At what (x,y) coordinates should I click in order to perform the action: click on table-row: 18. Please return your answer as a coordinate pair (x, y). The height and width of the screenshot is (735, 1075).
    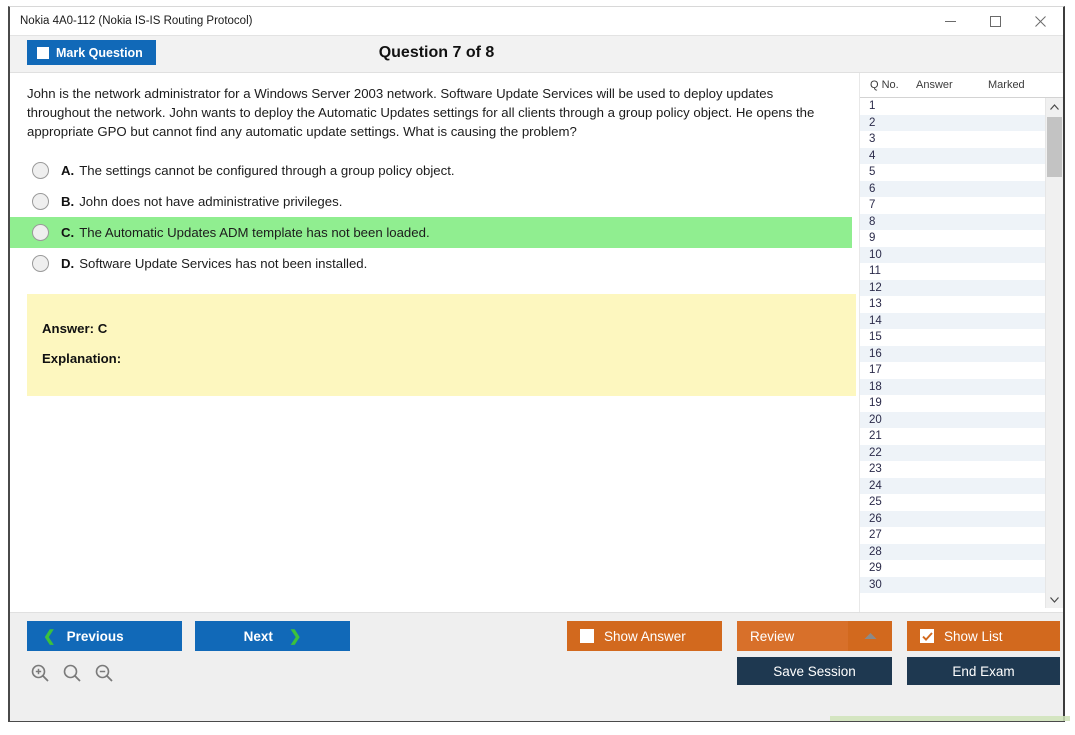
    Looking at the image, I should click on (952, 386).